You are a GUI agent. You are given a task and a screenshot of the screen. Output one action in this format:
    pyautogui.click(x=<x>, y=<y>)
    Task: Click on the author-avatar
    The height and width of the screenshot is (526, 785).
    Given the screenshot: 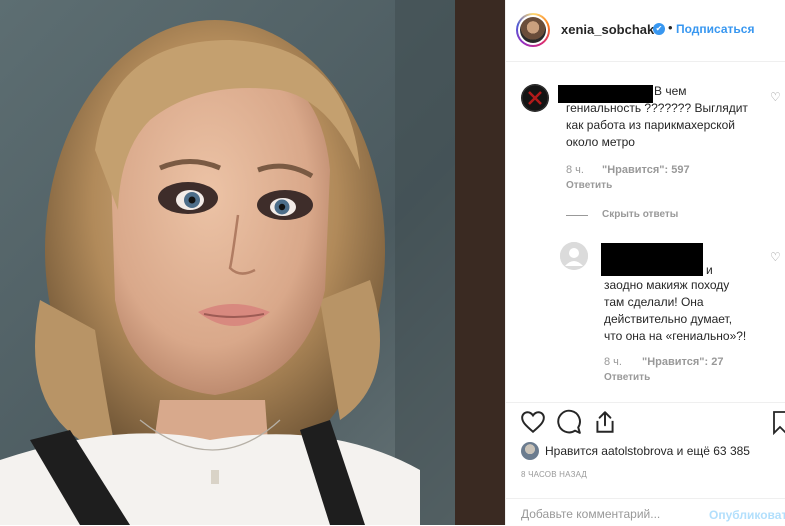 What is the action you would take?
    pyautogui.click(x=533, y=30)
    